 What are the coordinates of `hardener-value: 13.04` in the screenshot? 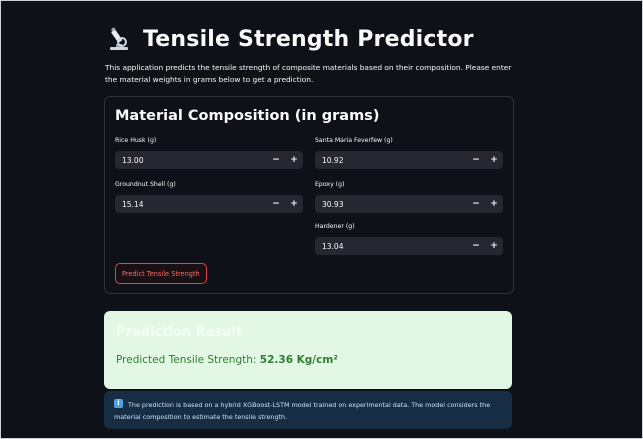 It's located at (391, 246).